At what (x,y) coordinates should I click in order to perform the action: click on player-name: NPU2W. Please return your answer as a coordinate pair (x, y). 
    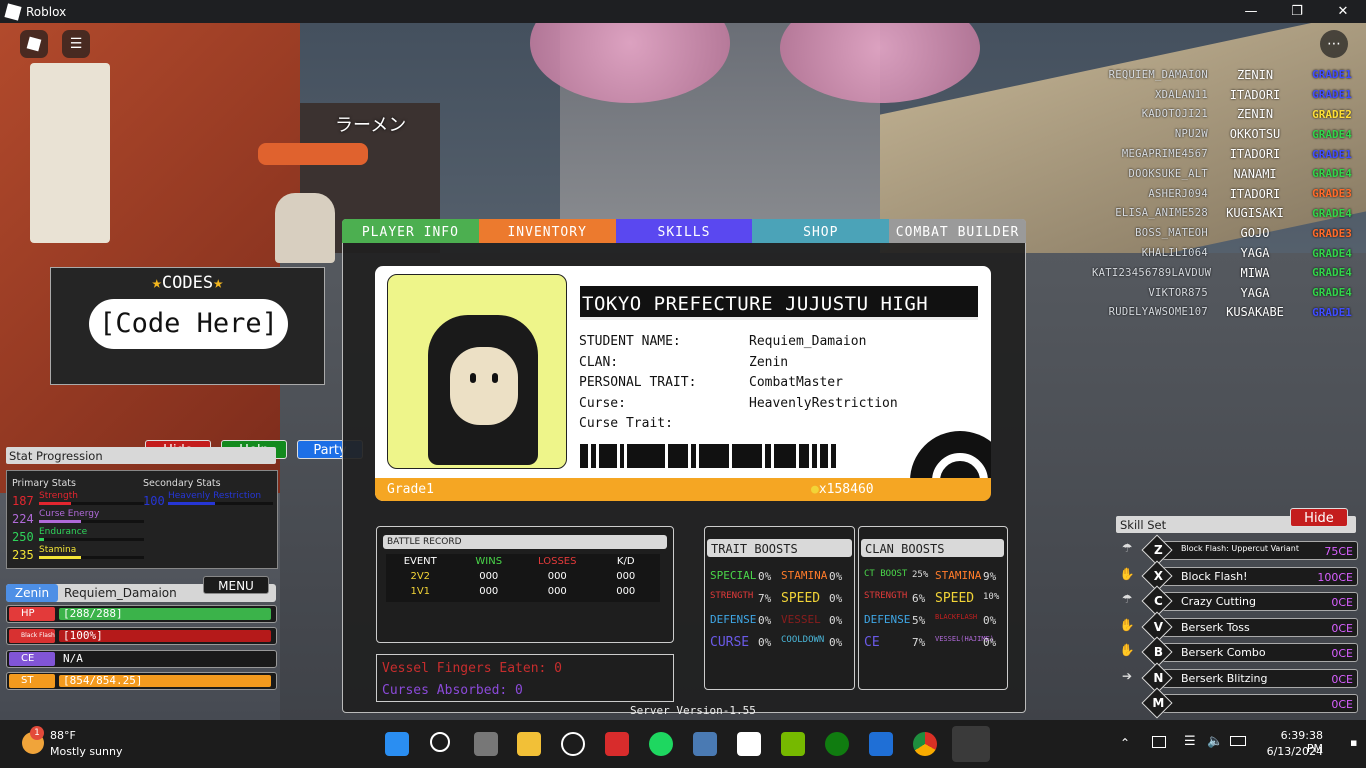
    Looking at the image, I should click on (1191, 134).